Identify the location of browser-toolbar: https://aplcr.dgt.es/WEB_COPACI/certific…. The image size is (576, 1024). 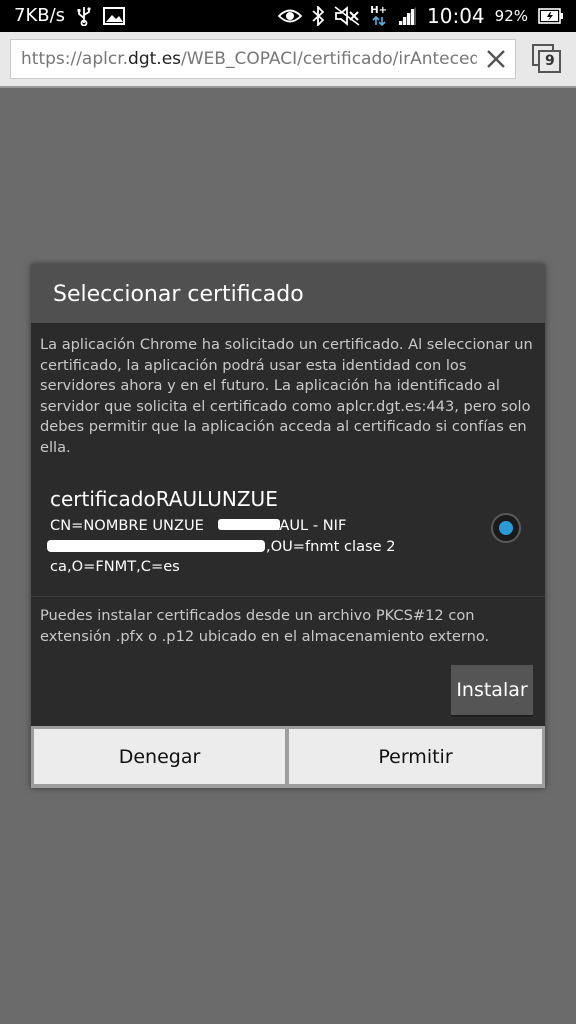
(288, 60).